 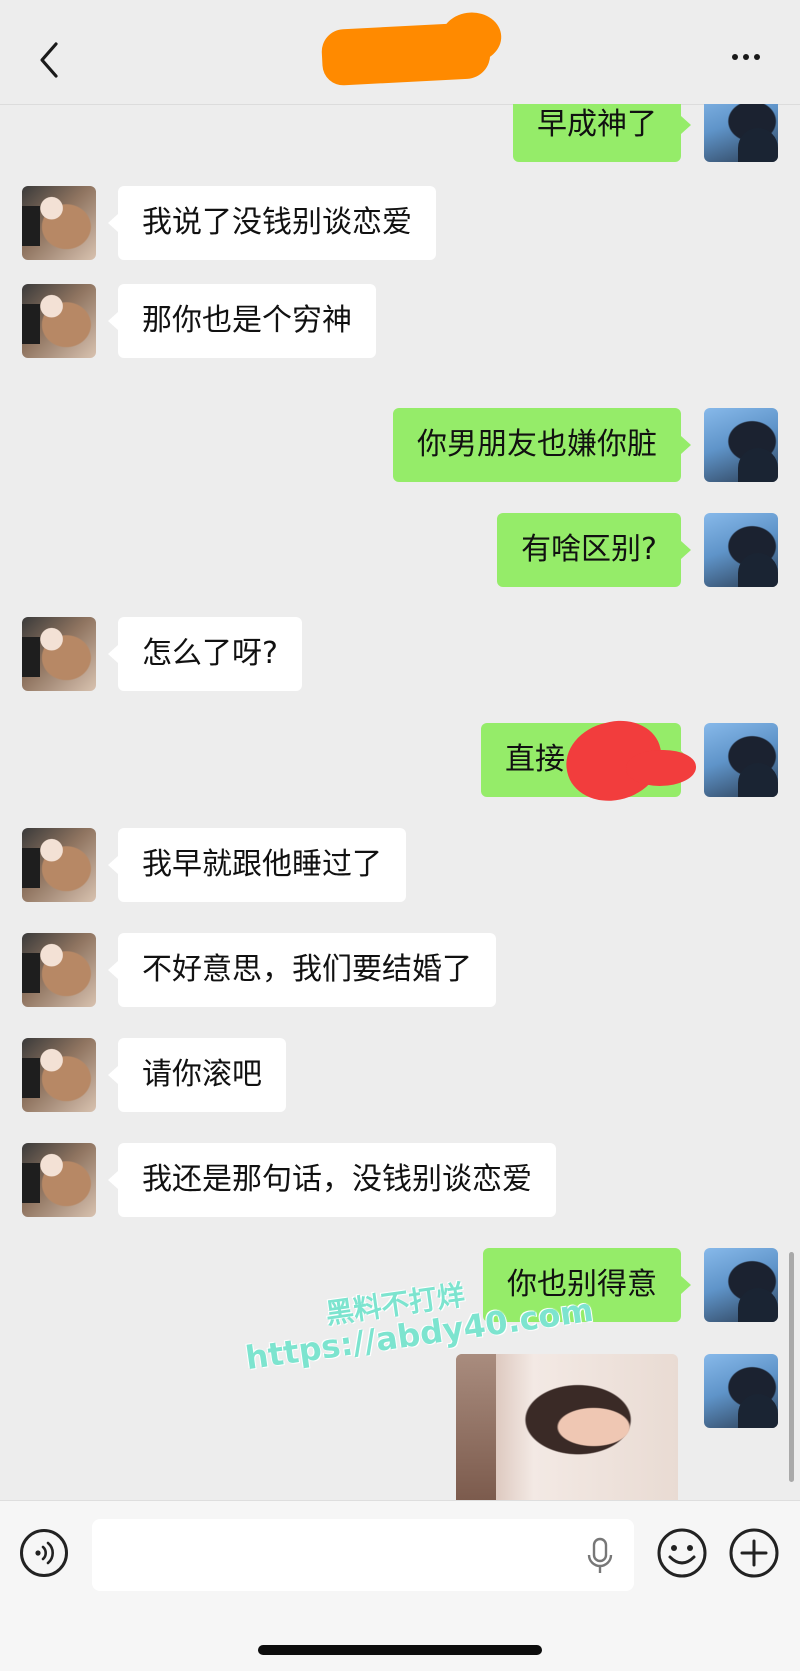 What do you see at coordinates (205, 654) in the screenshot?
I see `message-bubble-incoming: 怎么了呀?` at bounding box center [205, 654].